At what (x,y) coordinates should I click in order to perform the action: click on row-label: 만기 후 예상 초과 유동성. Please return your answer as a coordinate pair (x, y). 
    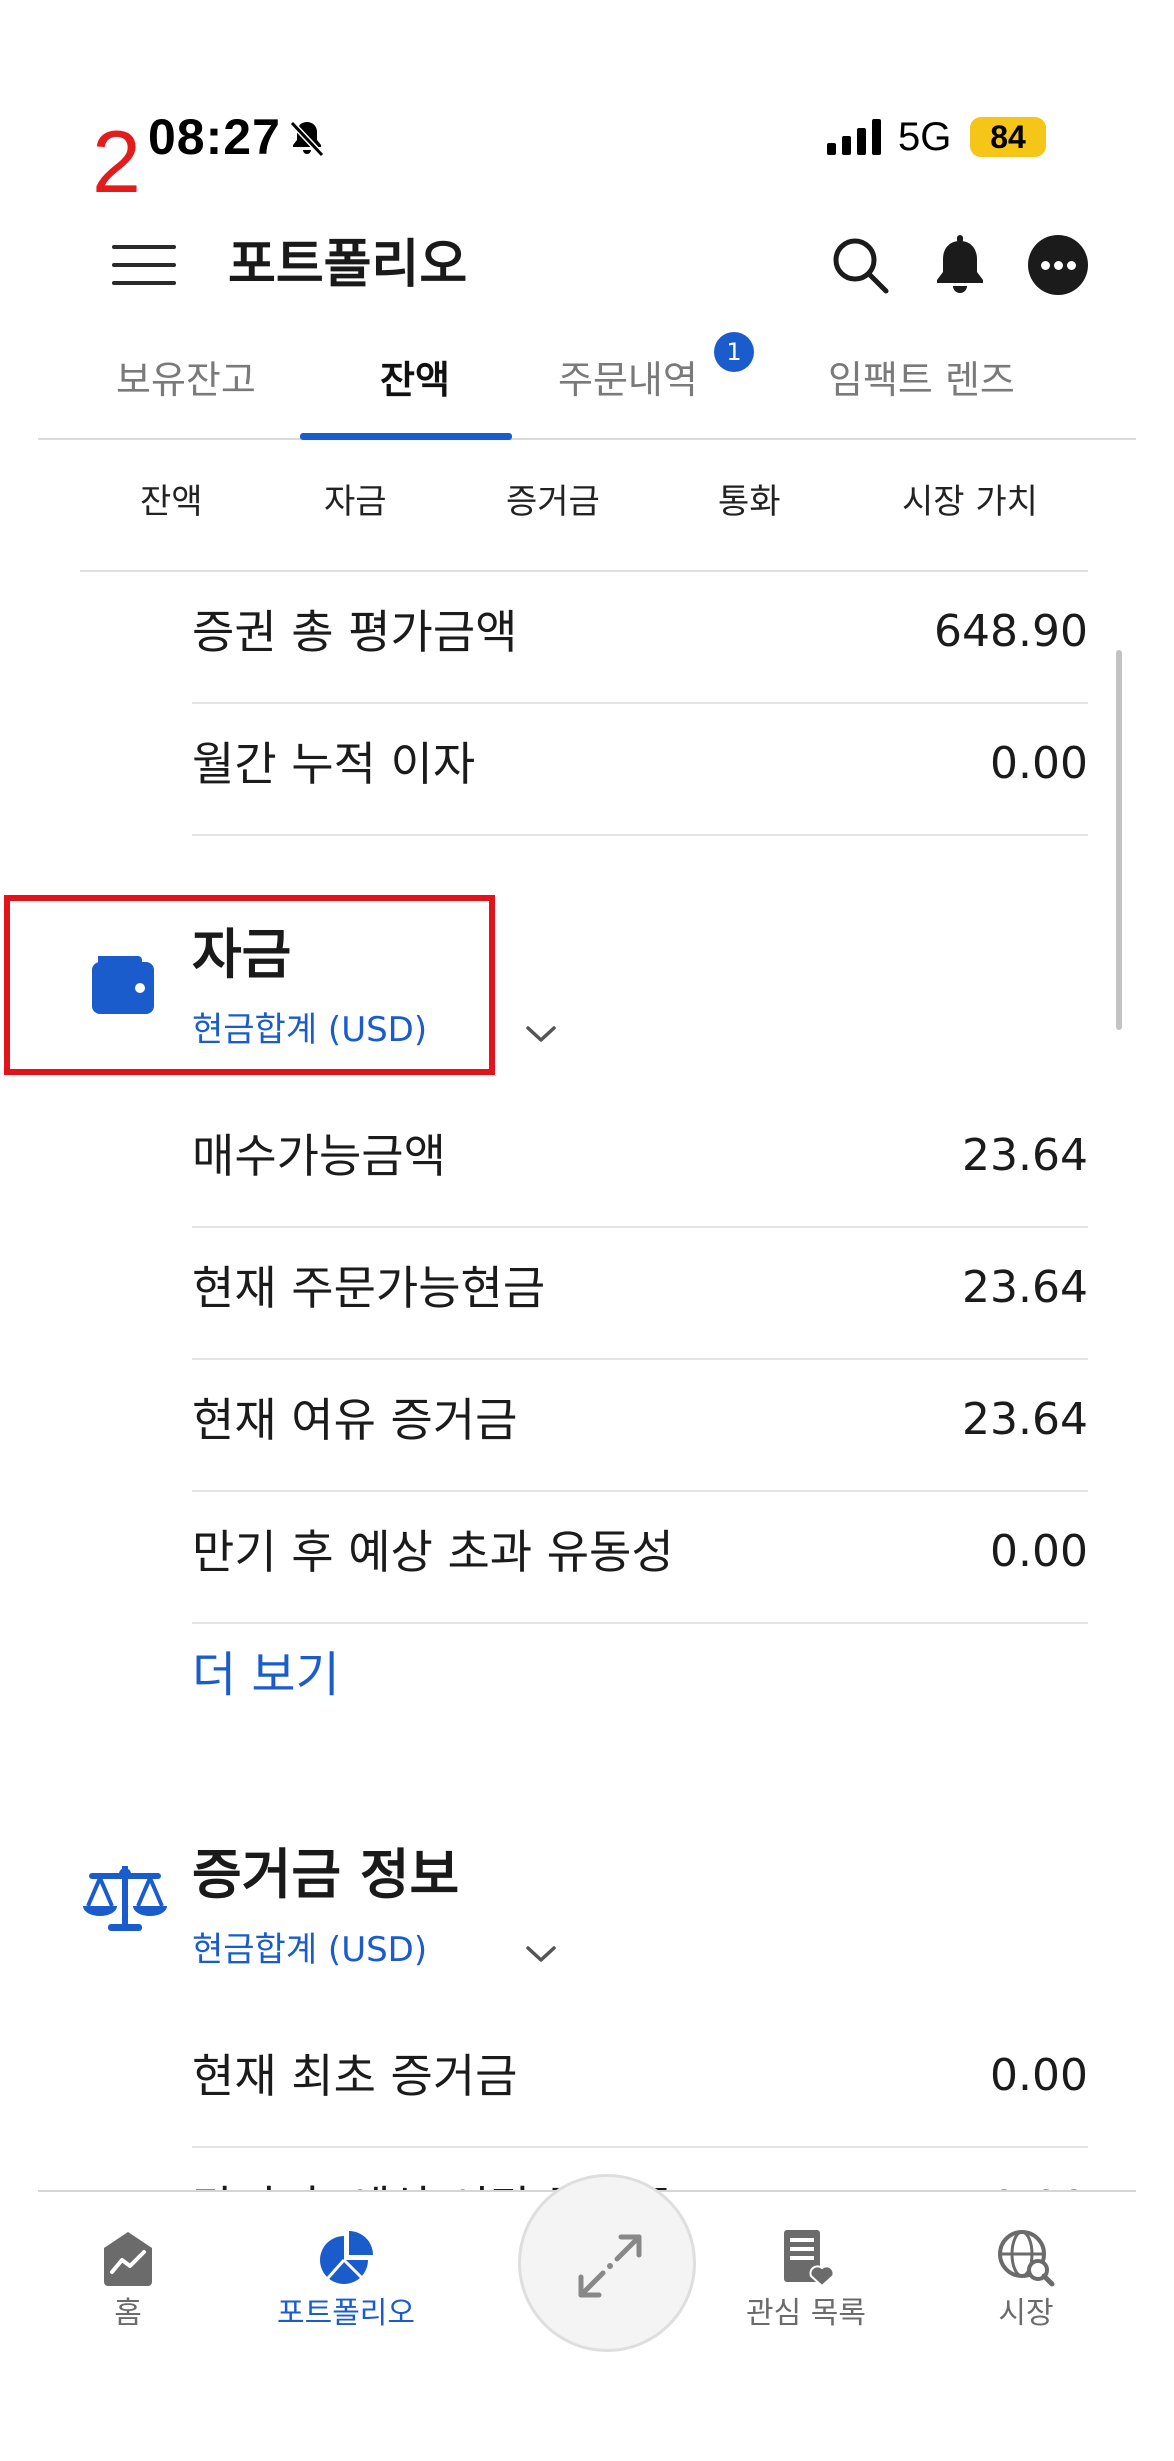
    Looking at the image, I should click on (433, 1552).